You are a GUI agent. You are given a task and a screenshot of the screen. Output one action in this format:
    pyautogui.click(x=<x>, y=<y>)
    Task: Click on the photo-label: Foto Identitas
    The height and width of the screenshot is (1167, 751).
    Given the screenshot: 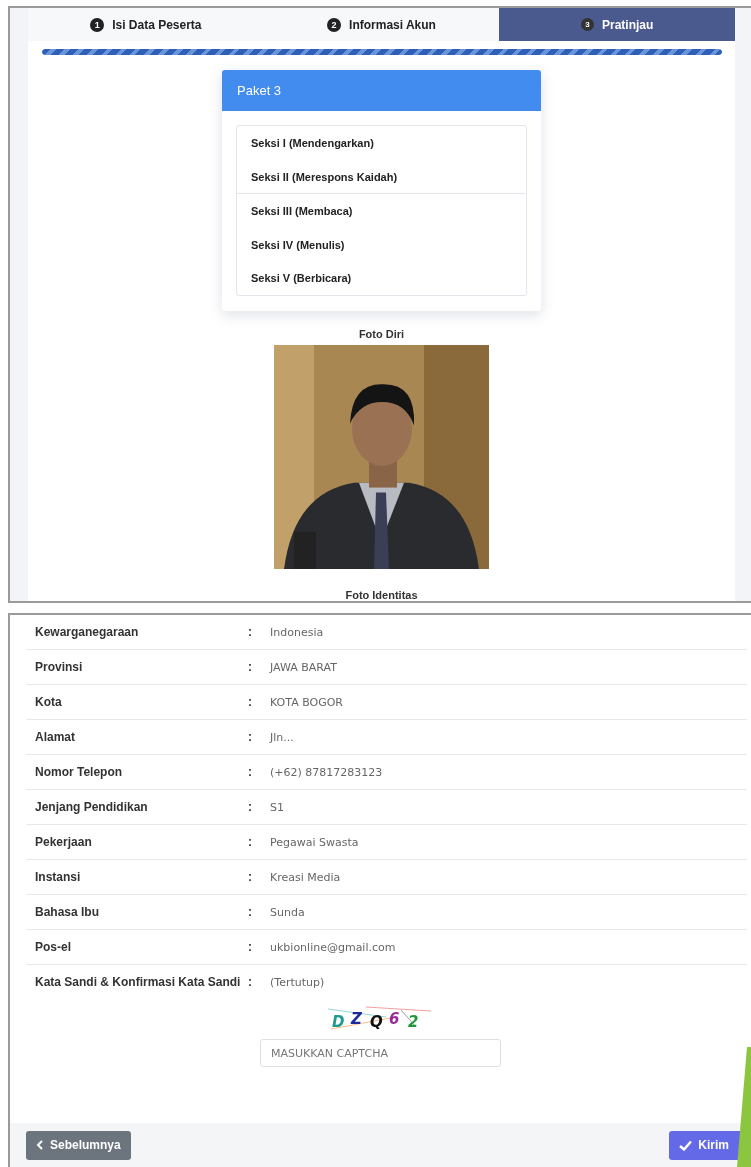 What is the action you would take?
    pyautogui.click(x=381, y=595)
    